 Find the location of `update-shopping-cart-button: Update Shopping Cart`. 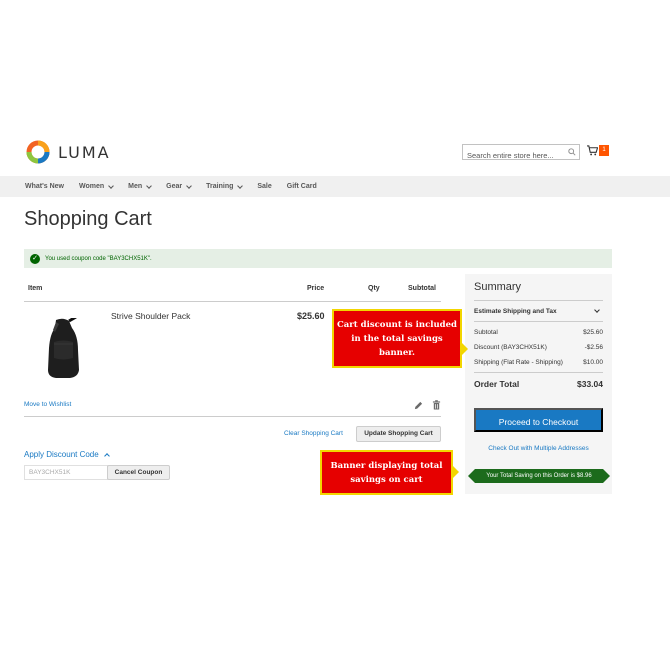

update-shopping-cart-button: Update Shopping Cart is located at coordinates (398, 434).